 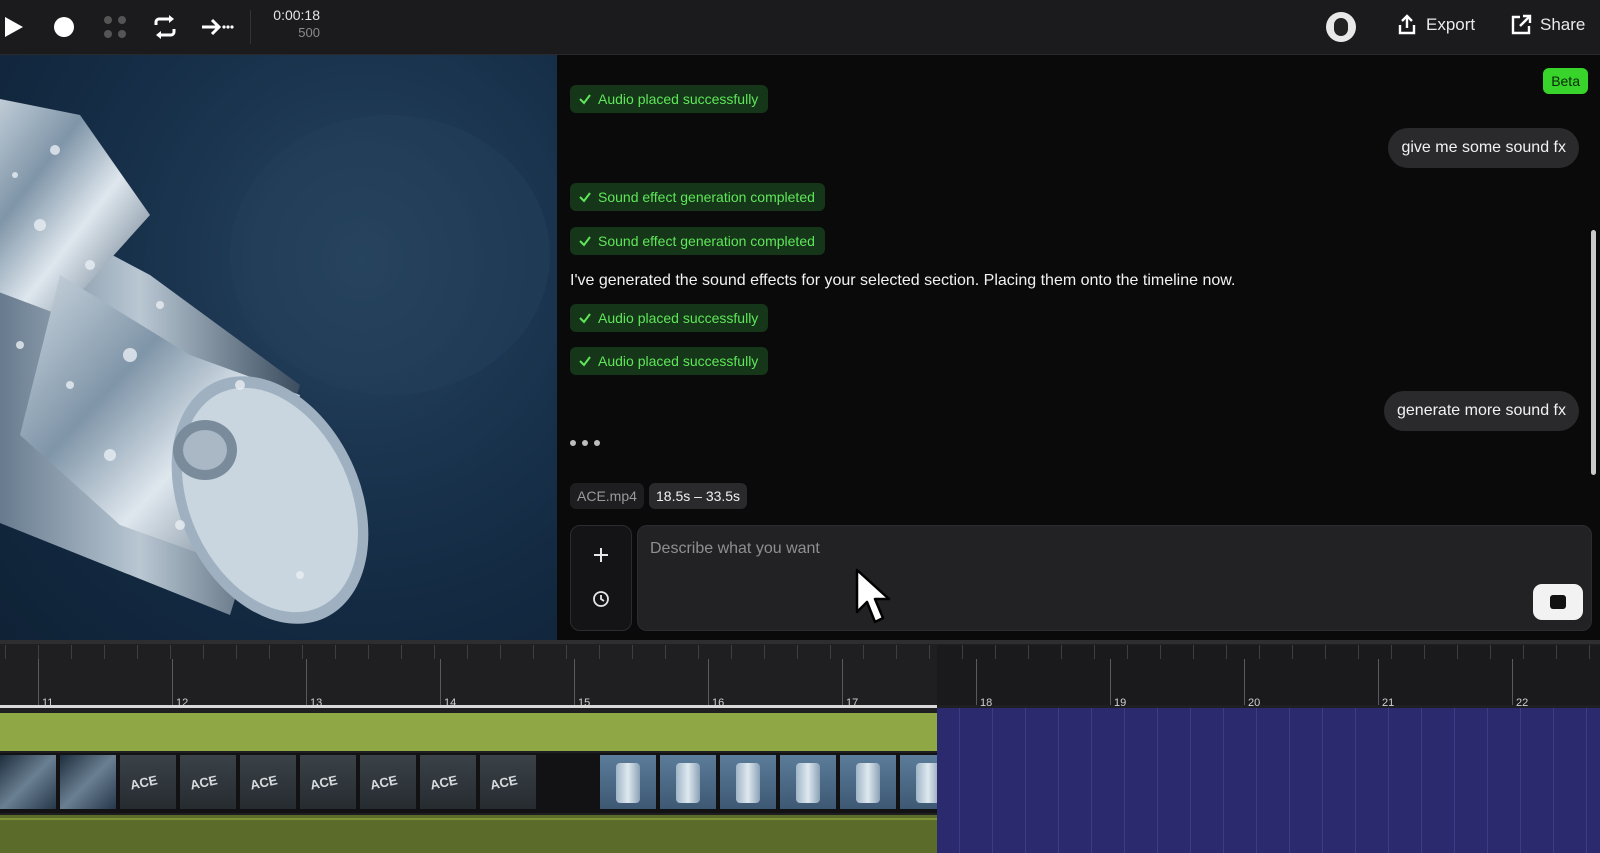 I want to click on beta-badge: Beta, so click(x=1565, y=81).